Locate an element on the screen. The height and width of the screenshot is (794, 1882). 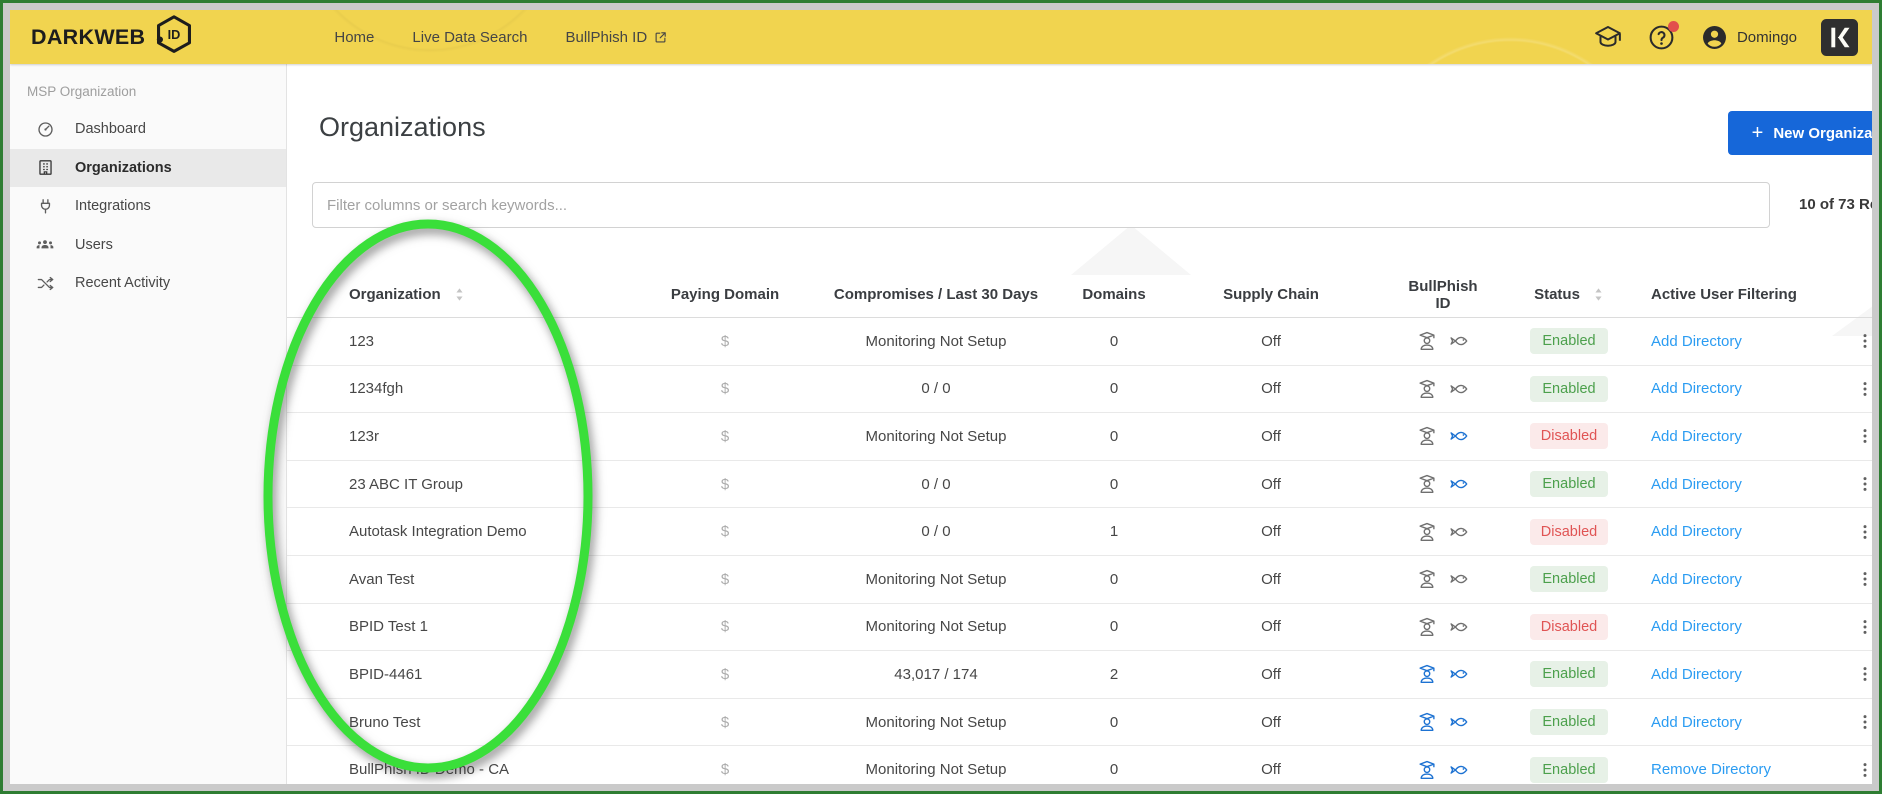
new-organization-button: + New Organization is located at coordinates (1799, 133).